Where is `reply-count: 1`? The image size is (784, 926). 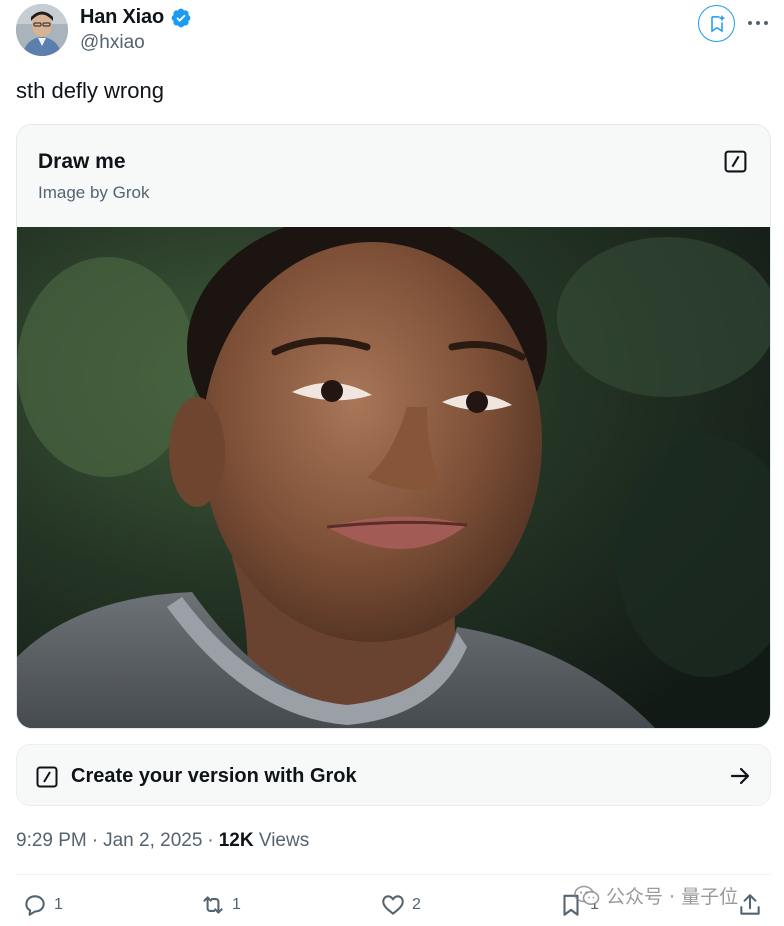
reply-count: 1 is located at coordinates (58, 904).